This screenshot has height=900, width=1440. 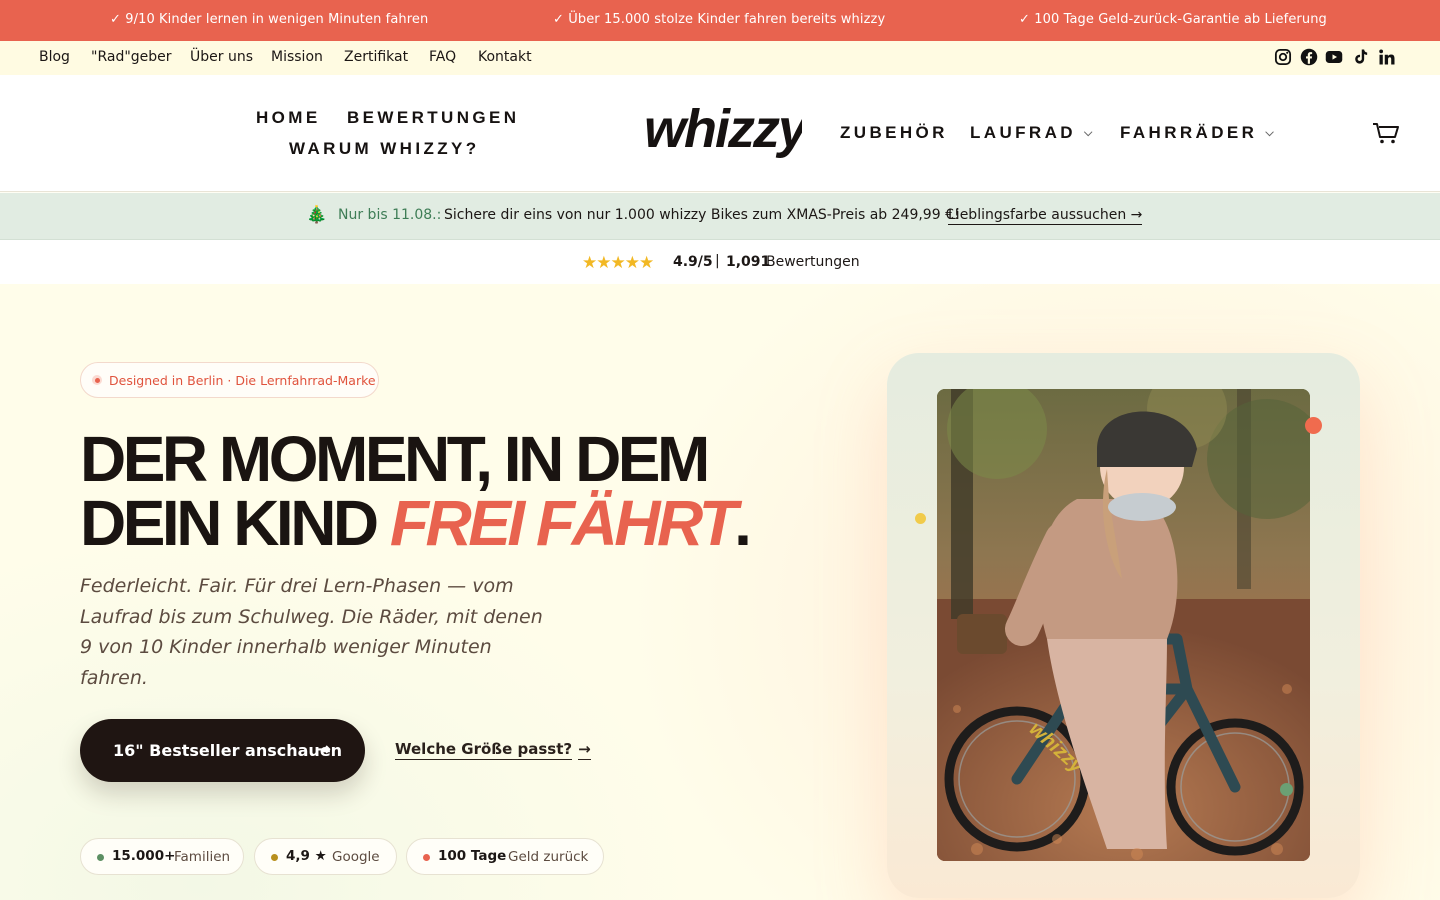 I want to click on facebook-icon, so click(x=1309, y=57).